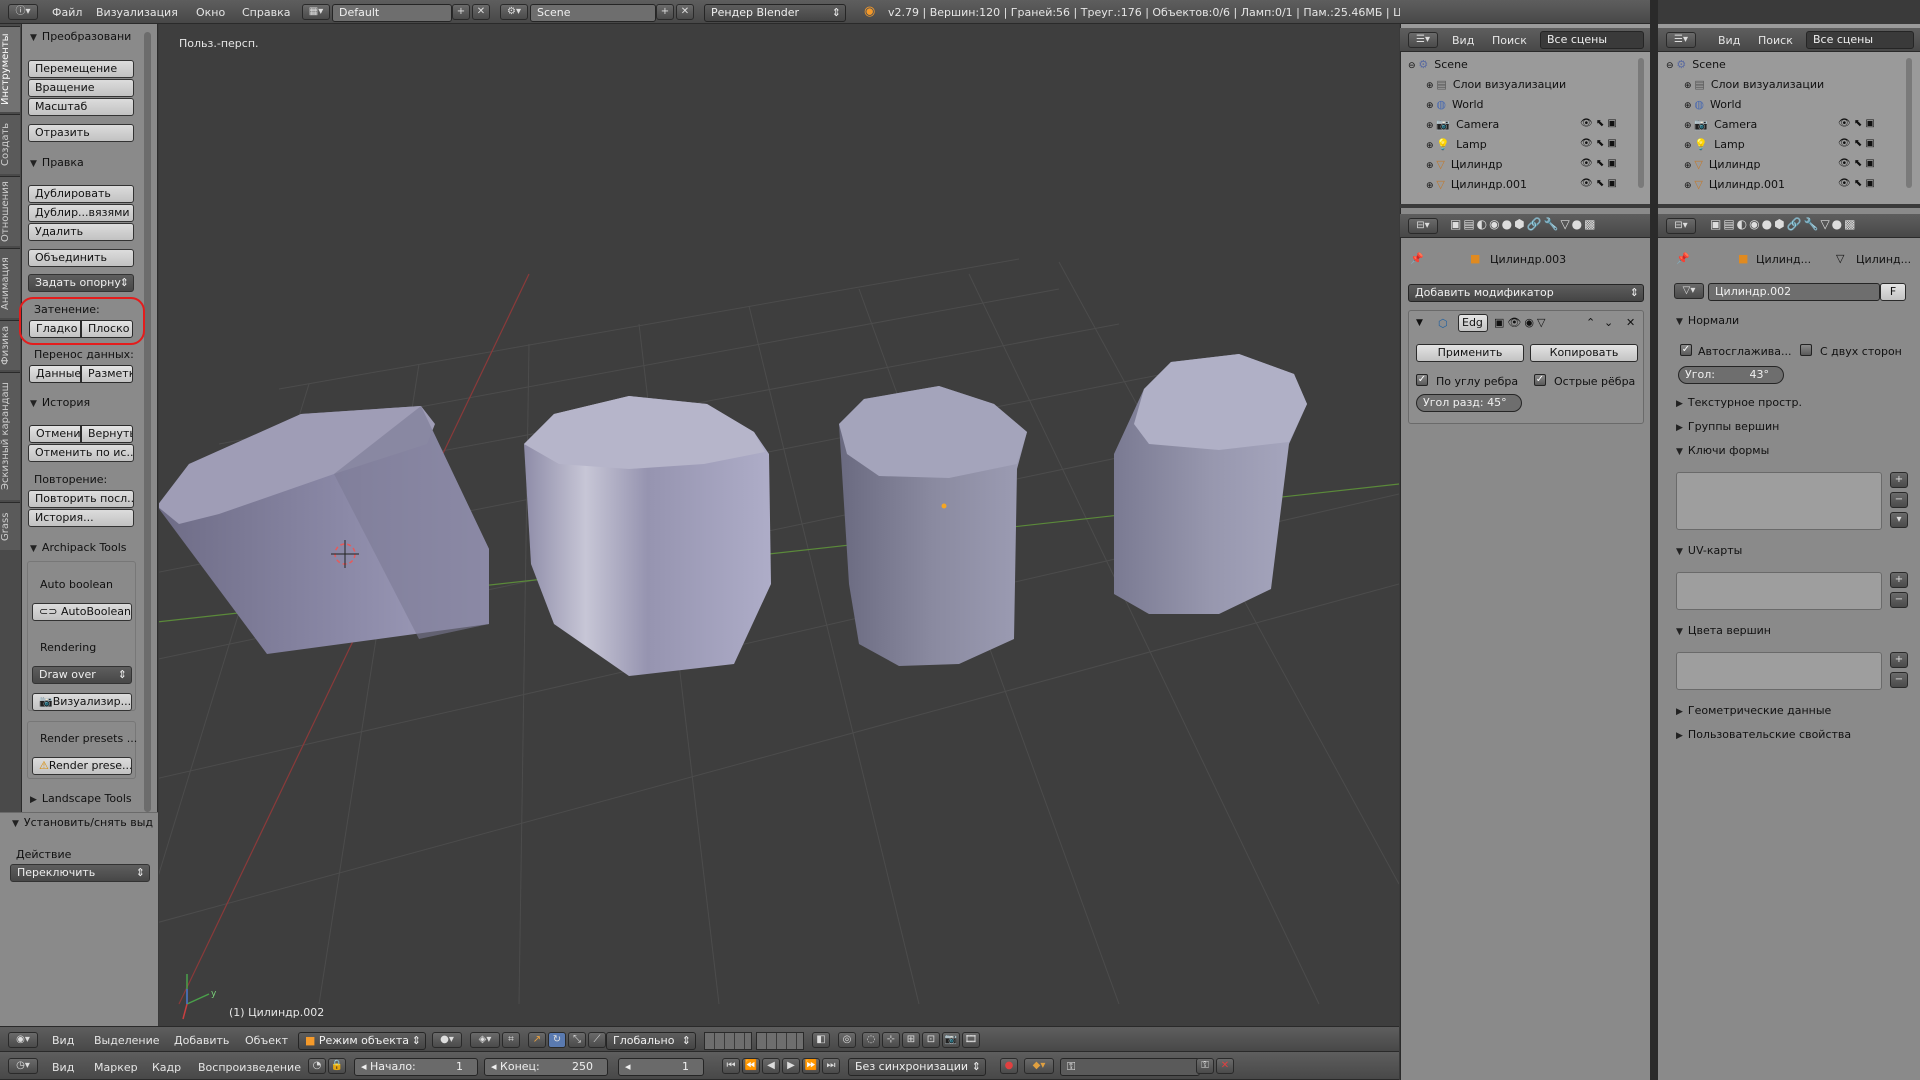  What do you see at coordinates (1592, 40) in the screenshot?
I see `outliner-1-filter-select: Все сцены` at bounding box center [1592, 40].